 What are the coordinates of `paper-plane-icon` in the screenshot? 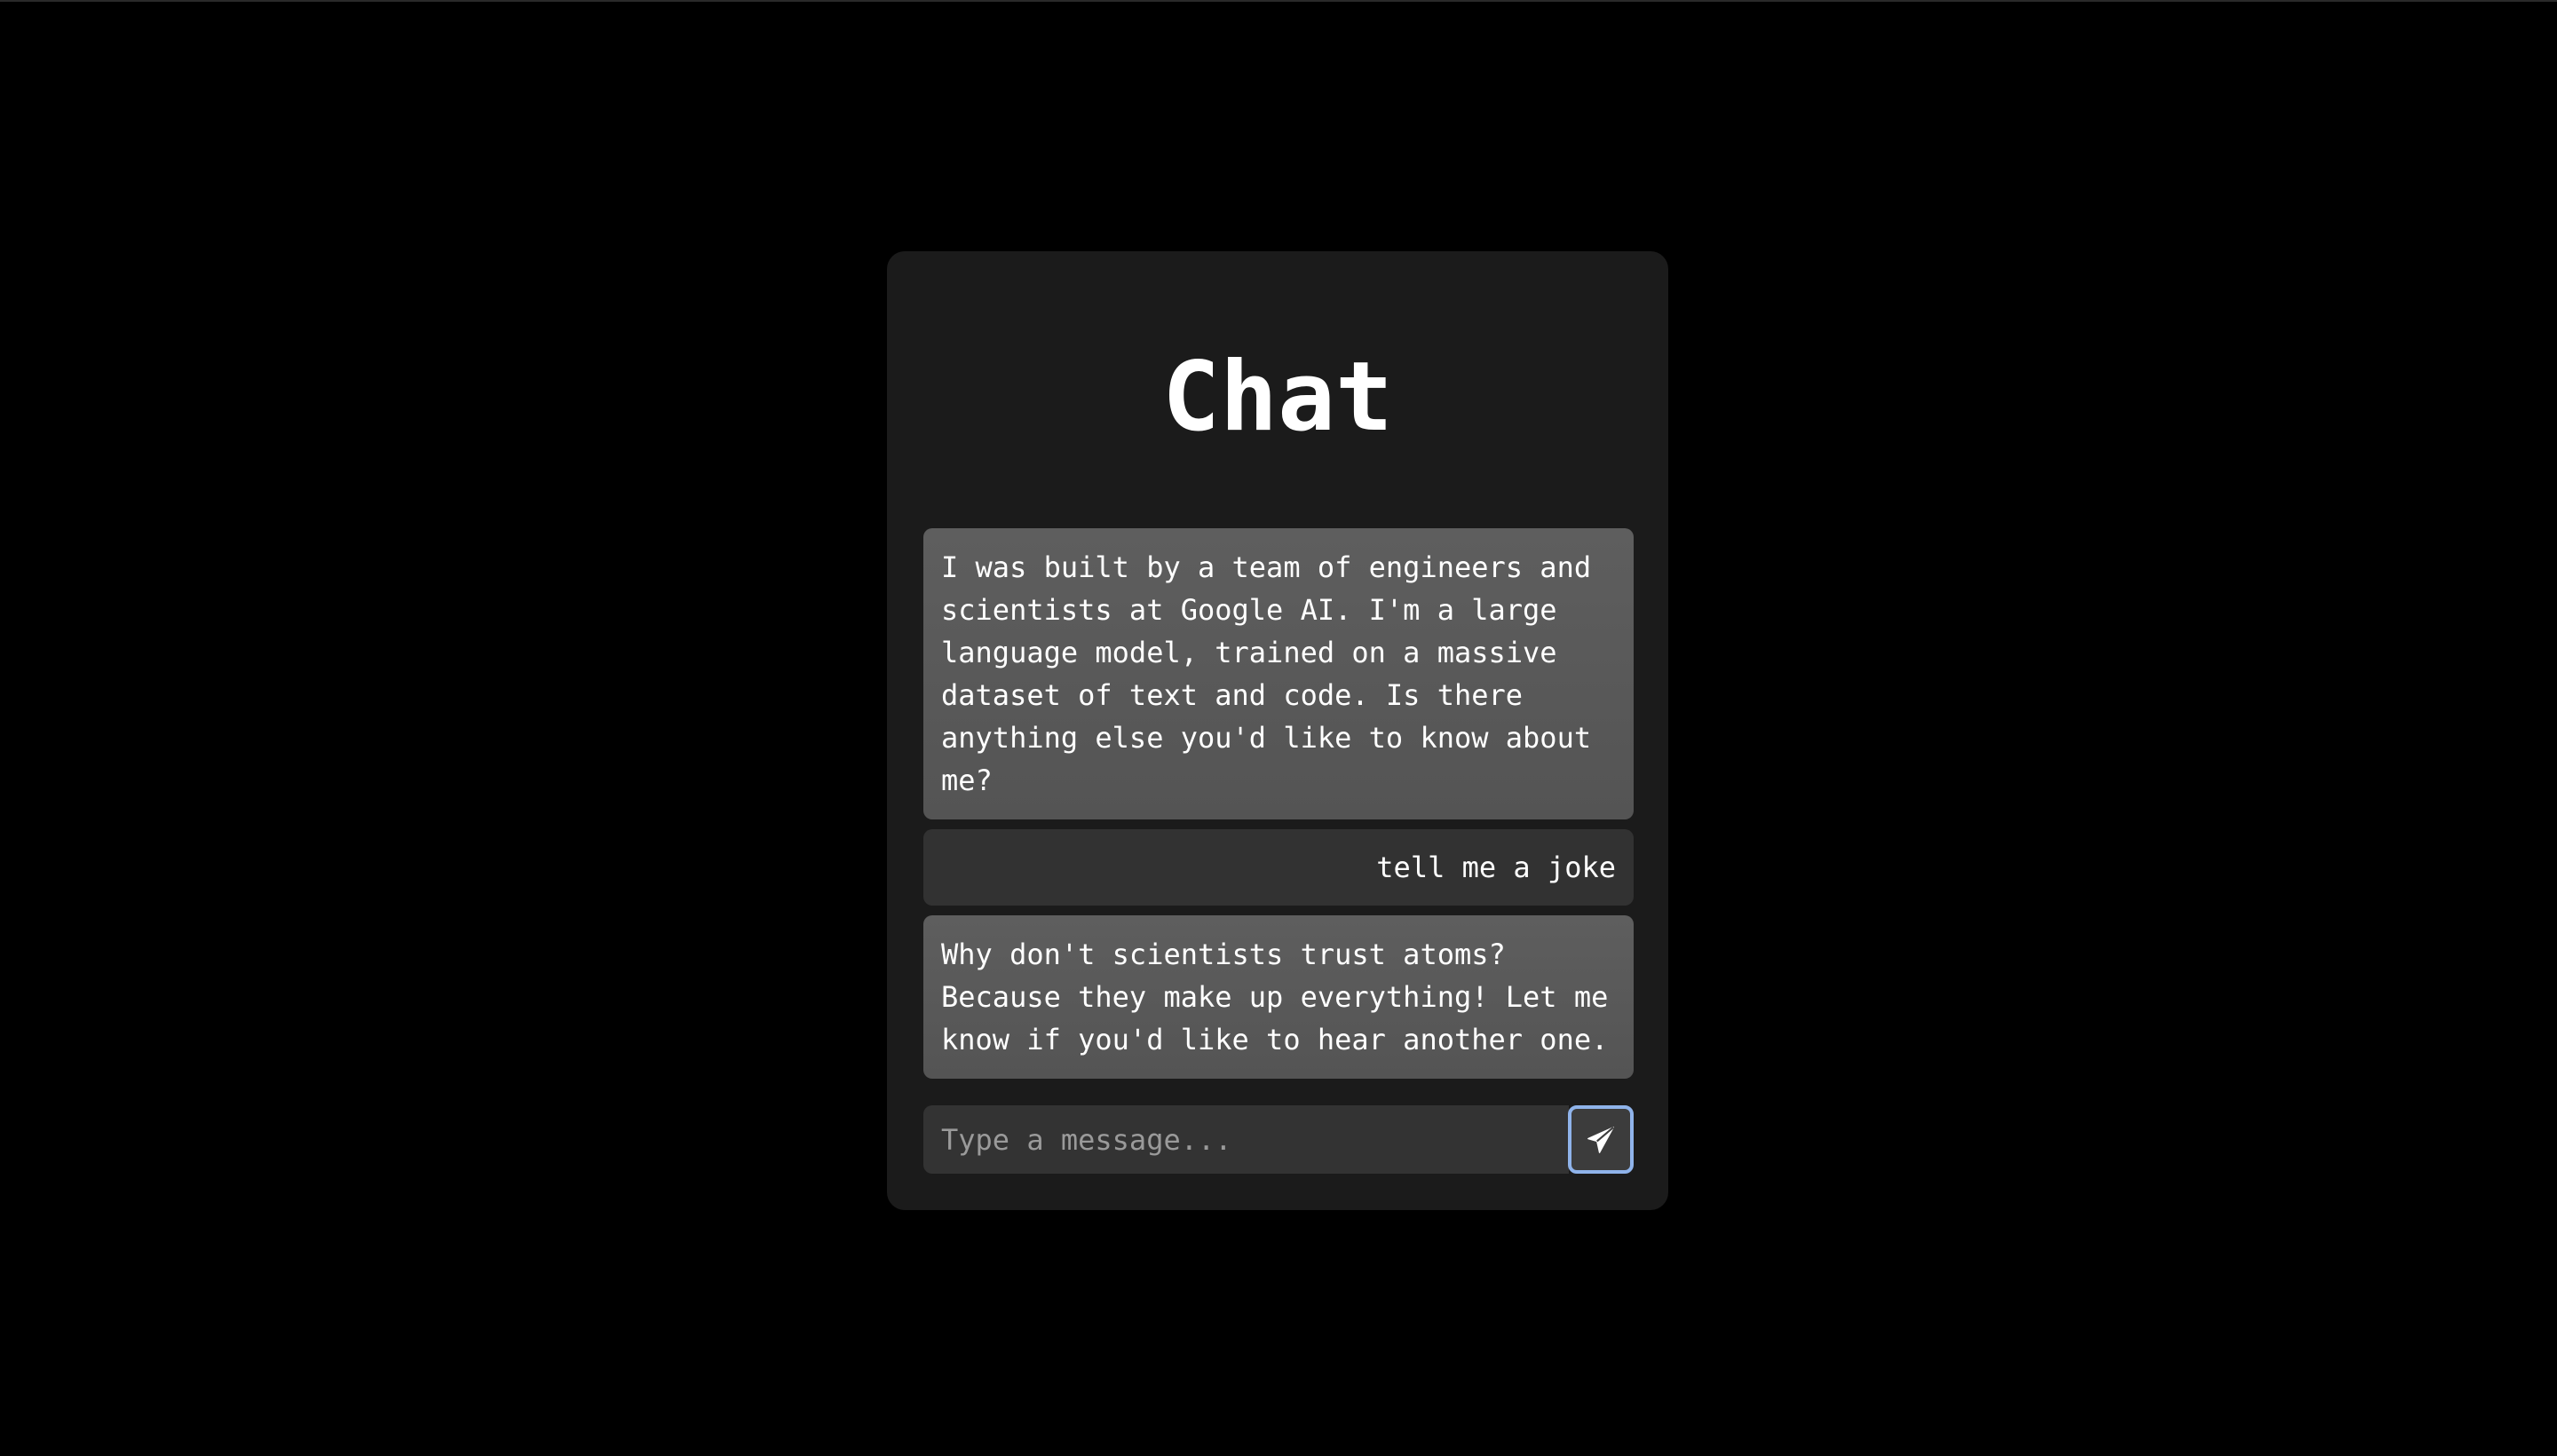 It's located at (1600, 1139).